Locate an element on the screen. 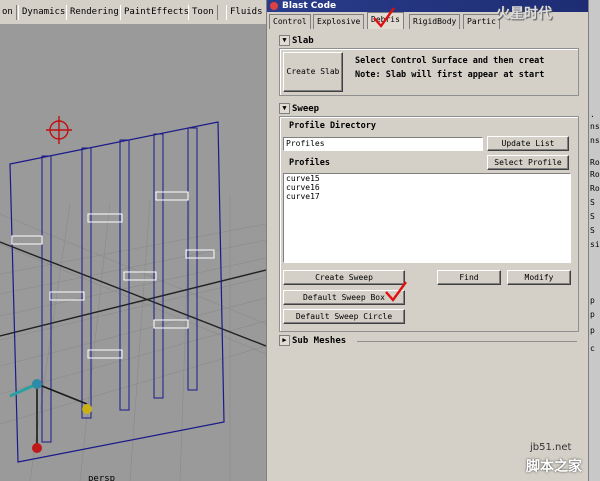 The height and width of the screenshot is (481, 600). create-slab-button: Create Slab is located at coordinates (313, 72).